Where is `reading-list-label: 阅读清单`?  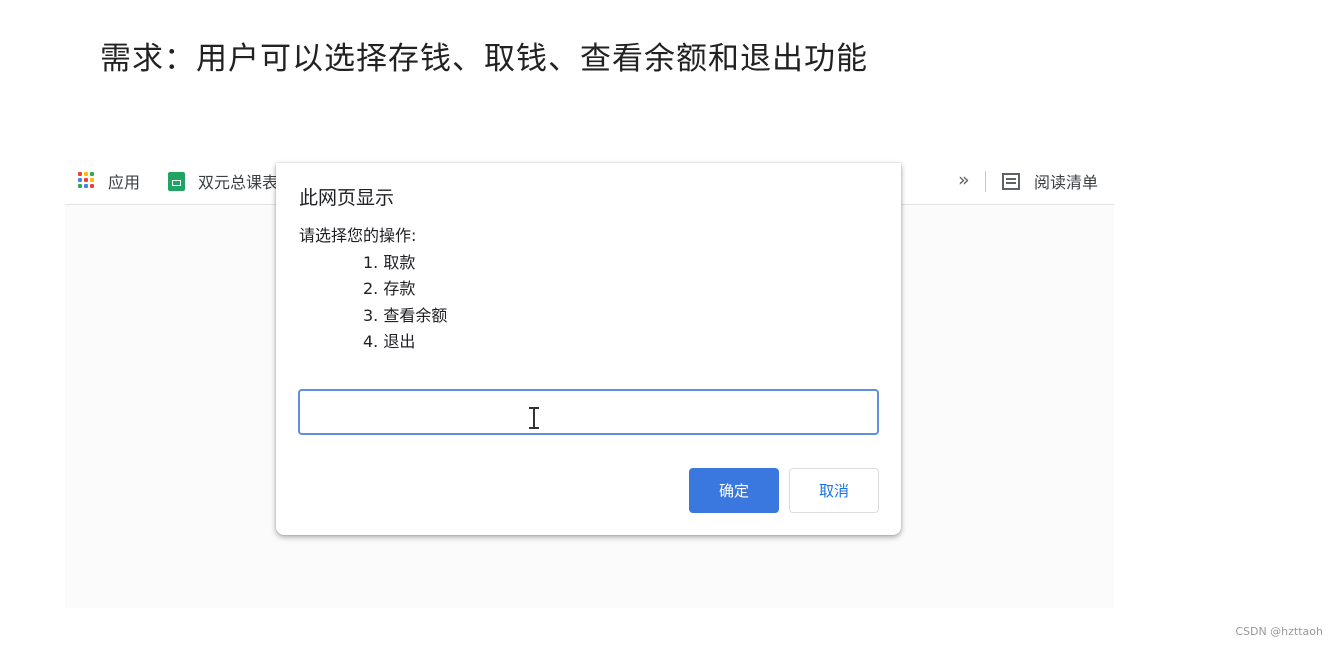 reading-list-label: 阅读清单 is located at coordinates (1066, 182).